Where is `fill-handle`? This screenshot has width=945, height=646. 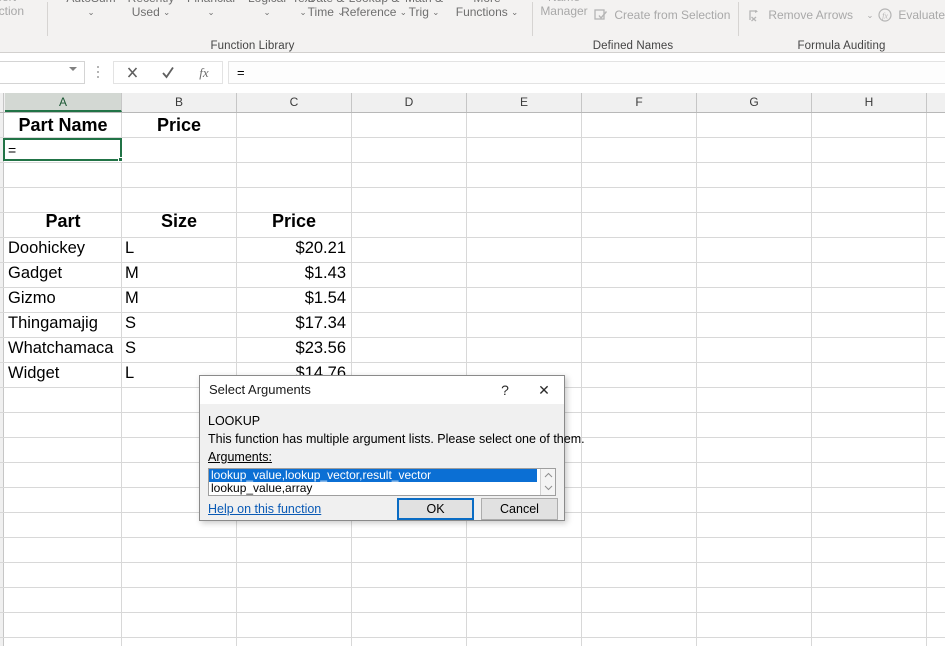 fill-handle is located at coordinates (120, 159).